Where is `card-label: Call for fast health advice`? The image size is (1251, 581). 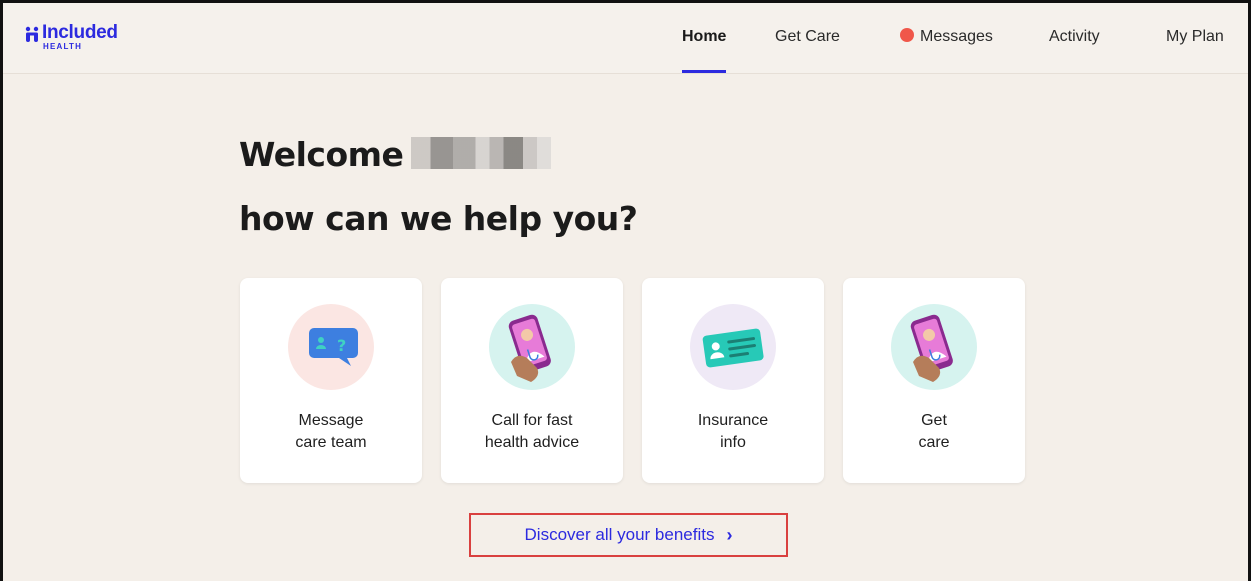
card-label: Call for fast health advice is located at coordinates (532, 432).